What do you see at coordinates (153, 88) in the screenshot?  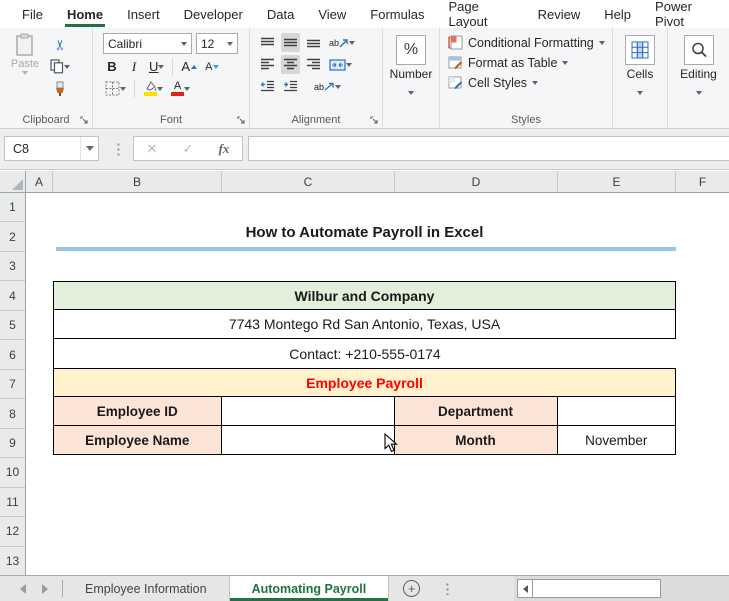 I see `fill-color-button` at bounding box center [153, 88].